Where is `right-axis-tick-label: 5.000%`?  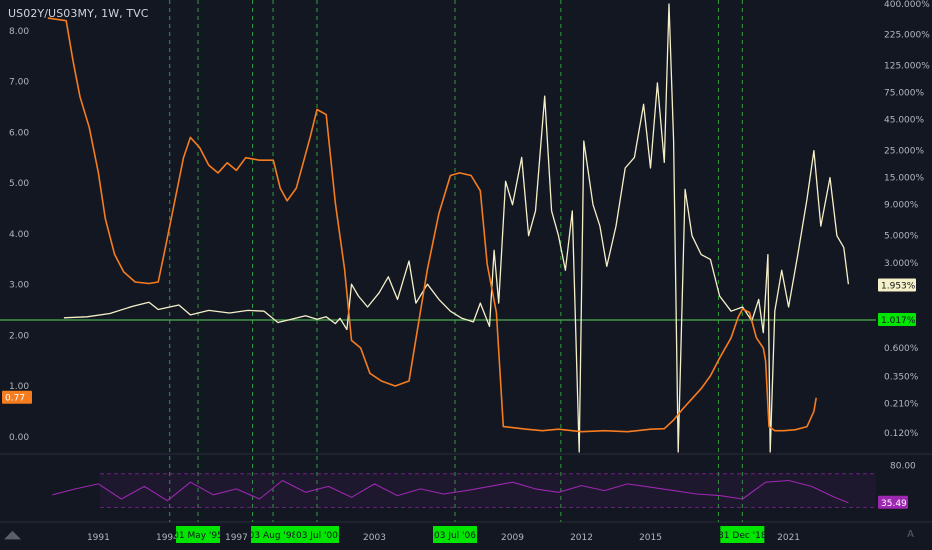 right-axis-tick-label: 5.000% is located at coordinates (901, 237).